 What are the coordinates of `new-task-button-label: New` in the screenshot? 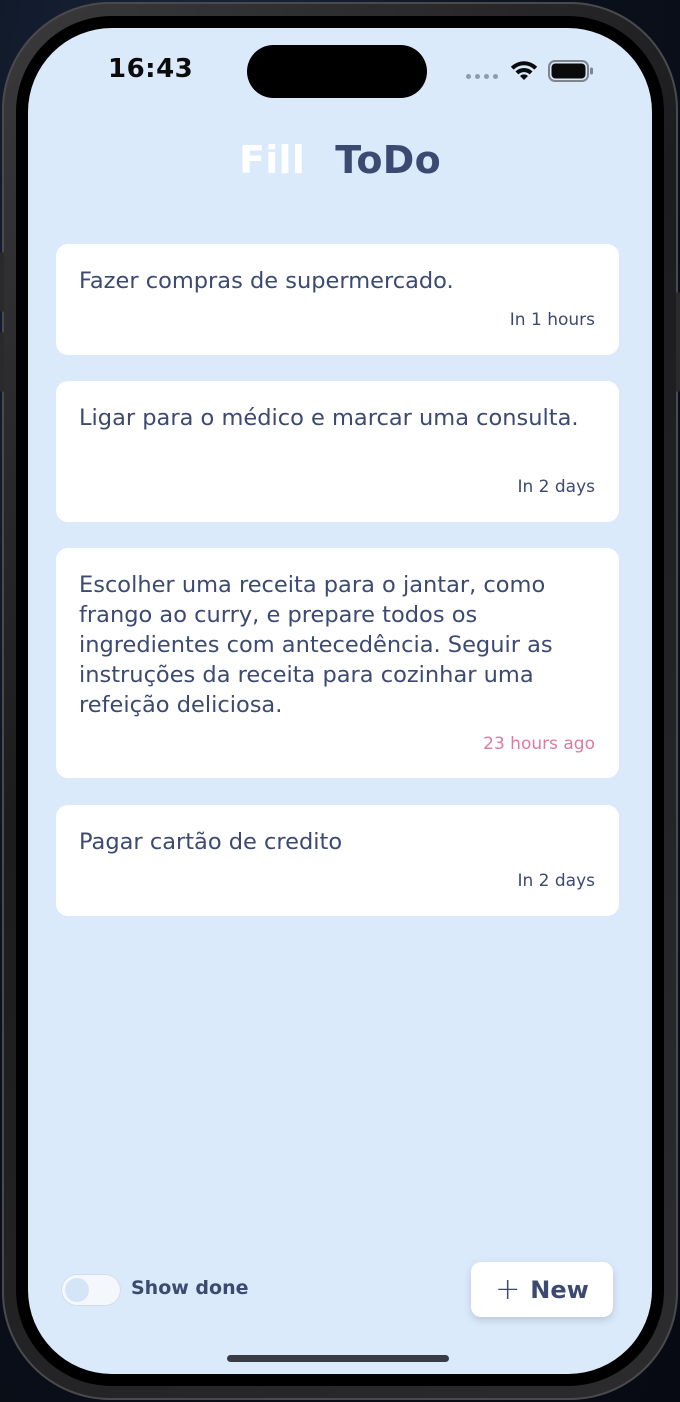 It's located at (559, 1289).